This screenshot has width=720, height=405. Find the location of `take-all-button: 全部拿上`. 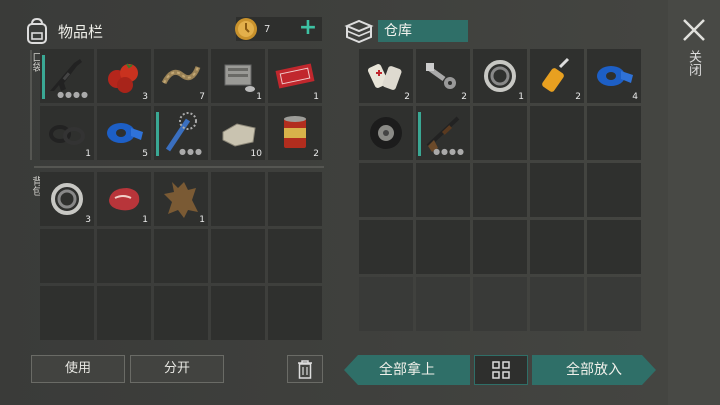

take-all-button: 全部拿上 is located at coordinates (407, 370).